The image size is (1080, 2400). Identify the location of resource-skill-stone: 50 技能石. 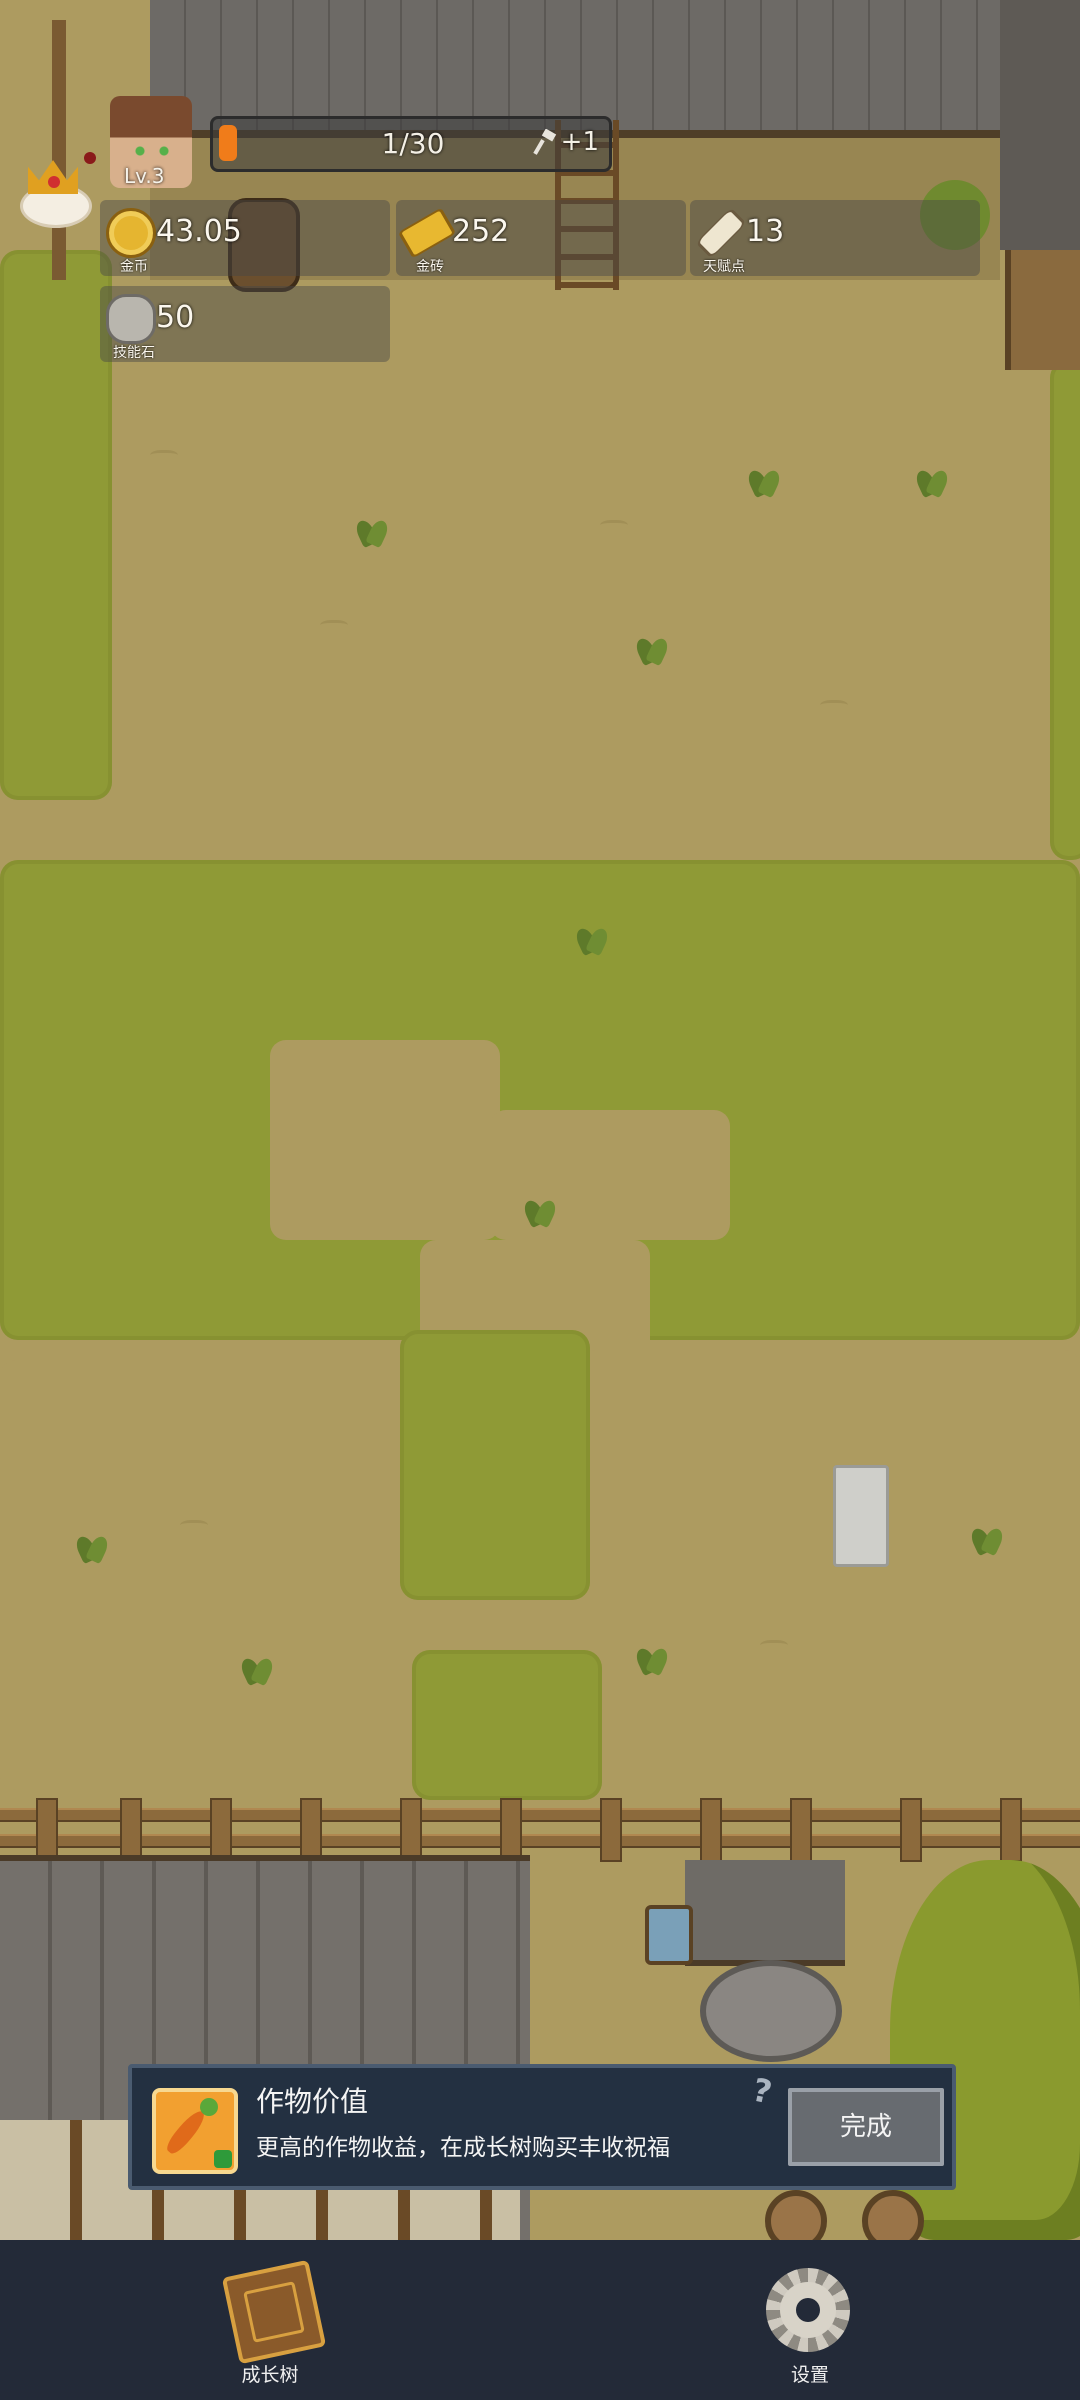
(245, 324).